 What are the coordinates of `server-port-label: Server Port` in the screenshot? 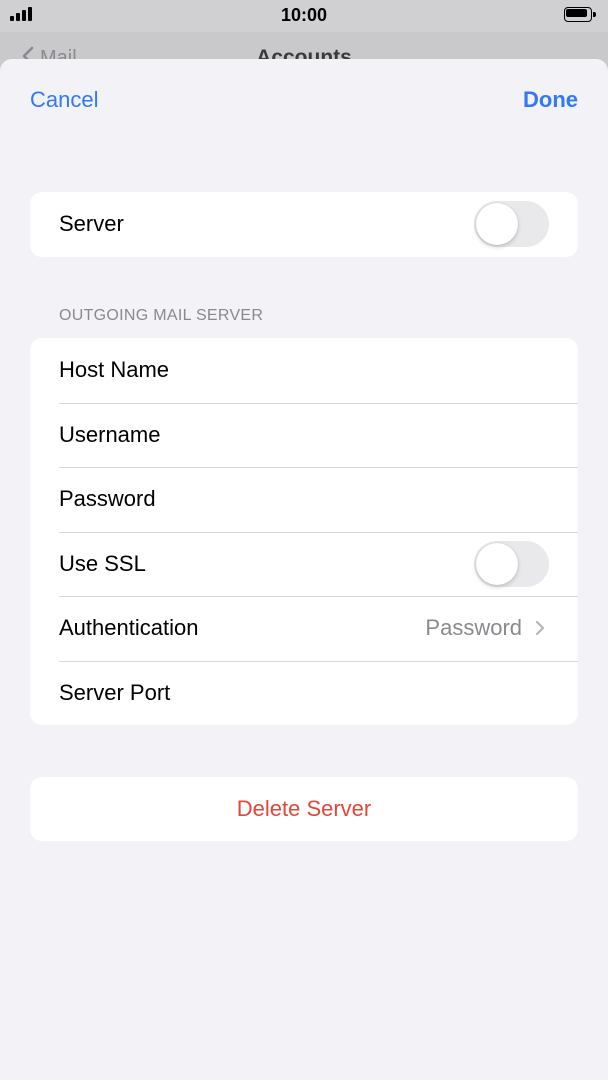 It's located at (115, 692).